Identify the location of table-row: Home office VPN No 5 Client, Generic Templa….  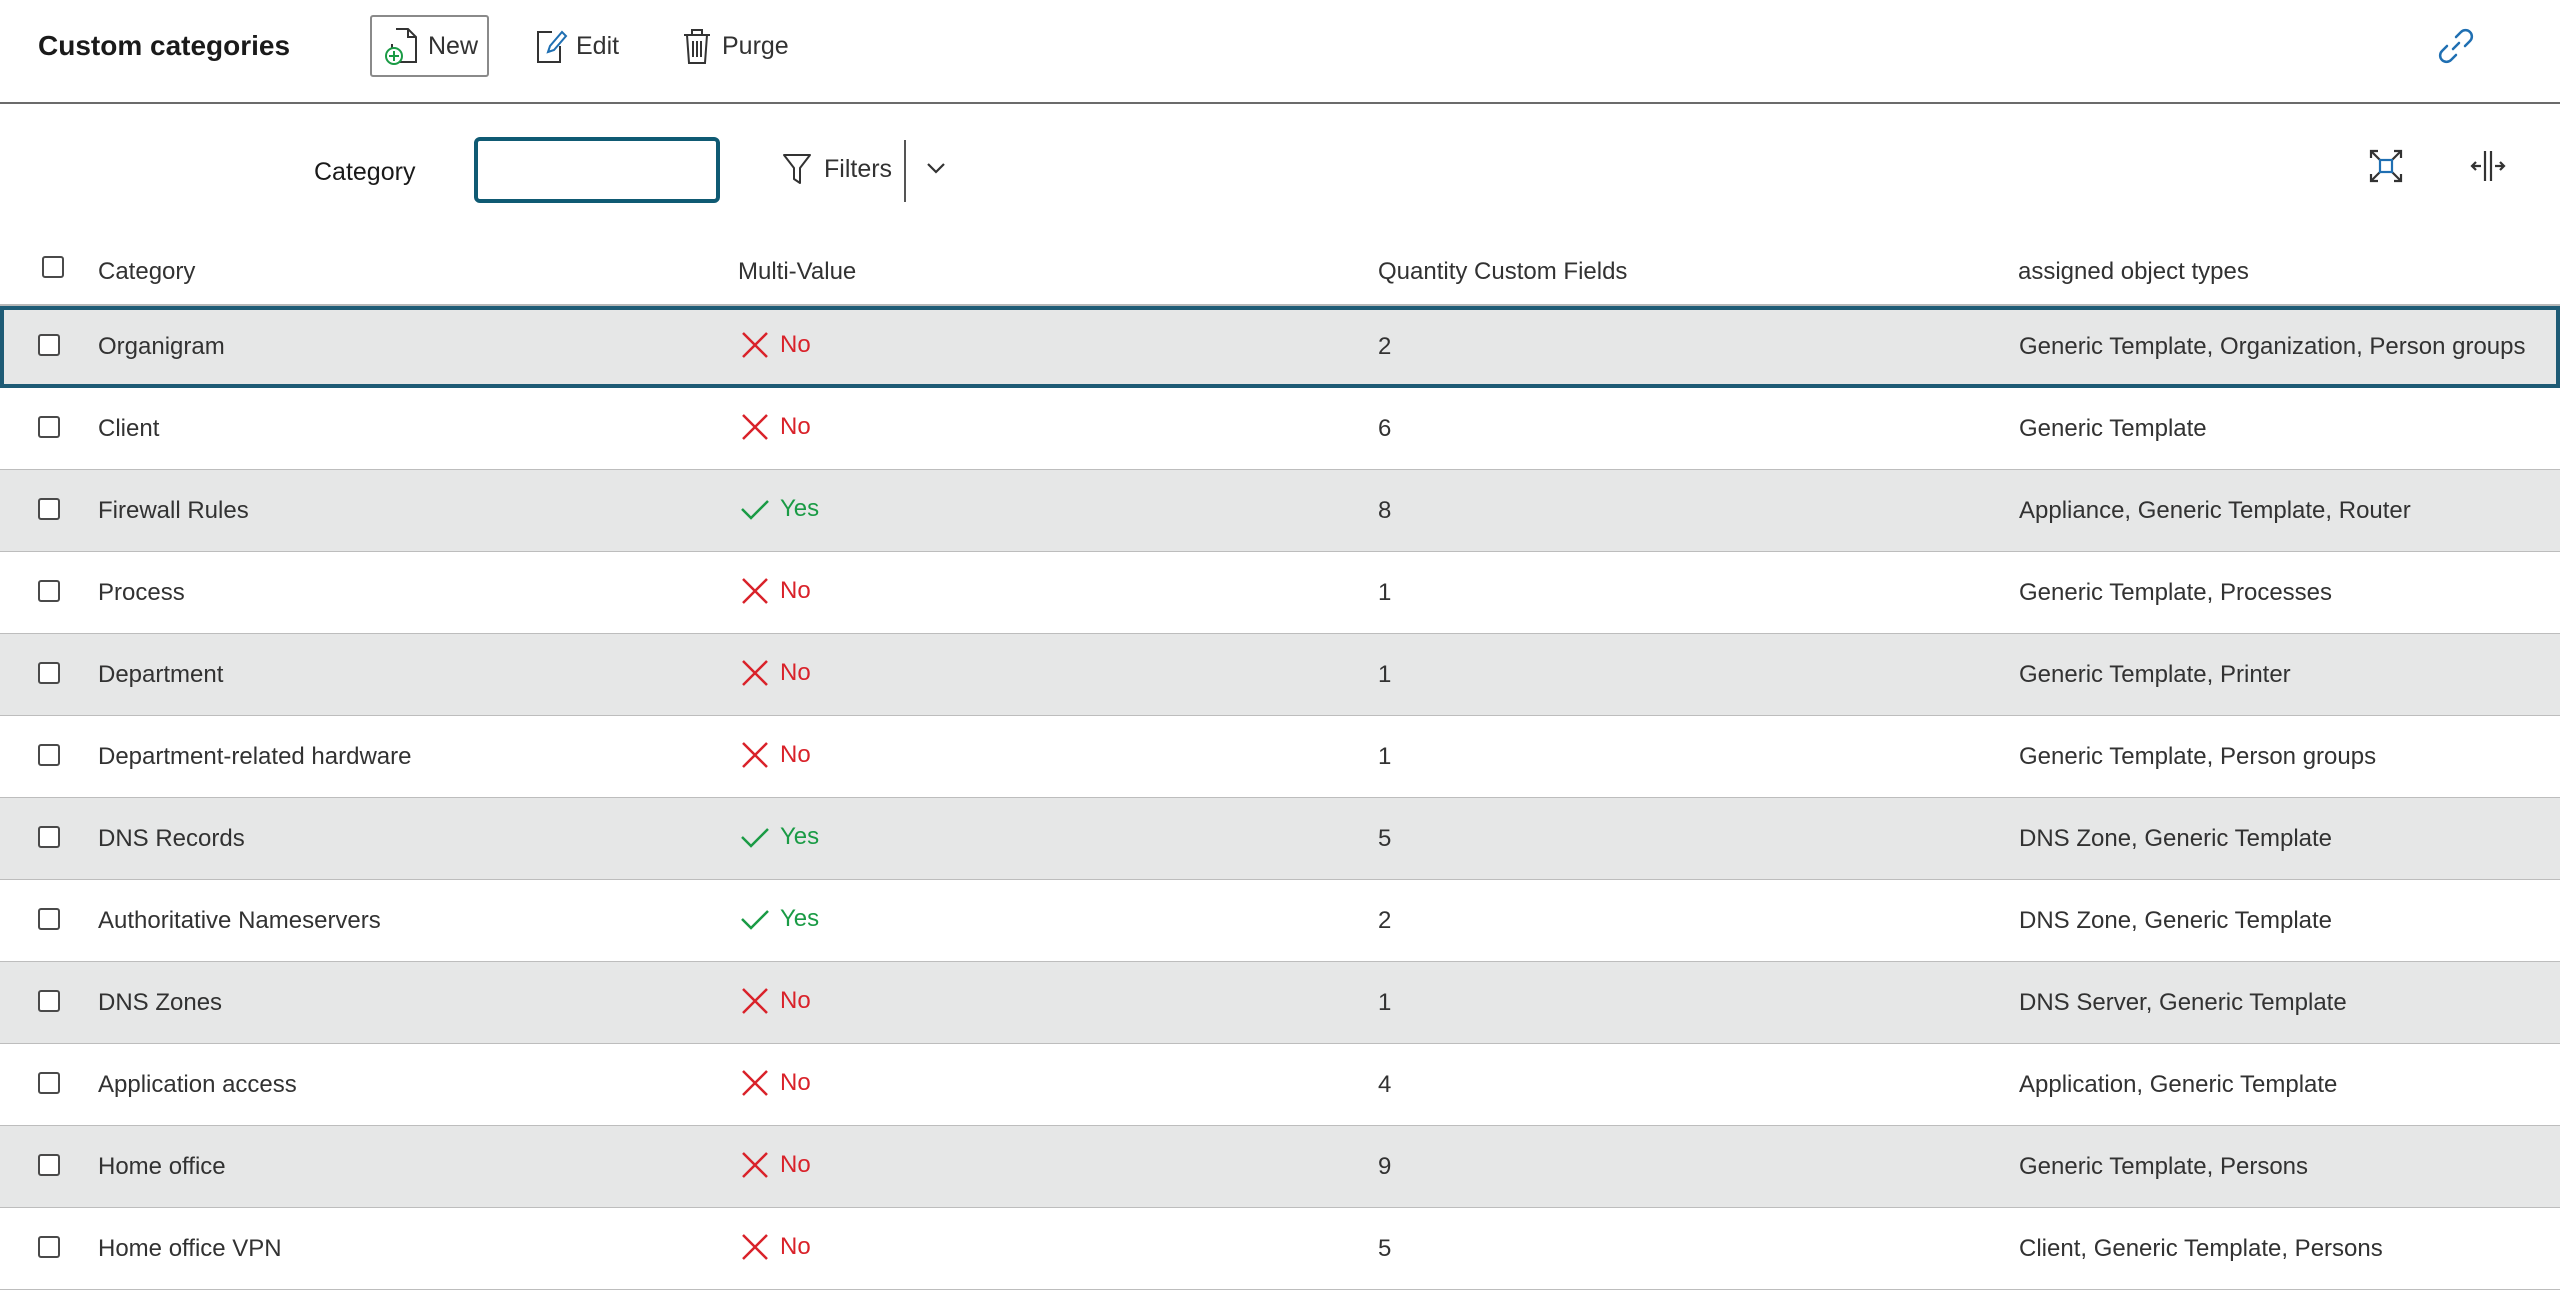
(1280, 1249).